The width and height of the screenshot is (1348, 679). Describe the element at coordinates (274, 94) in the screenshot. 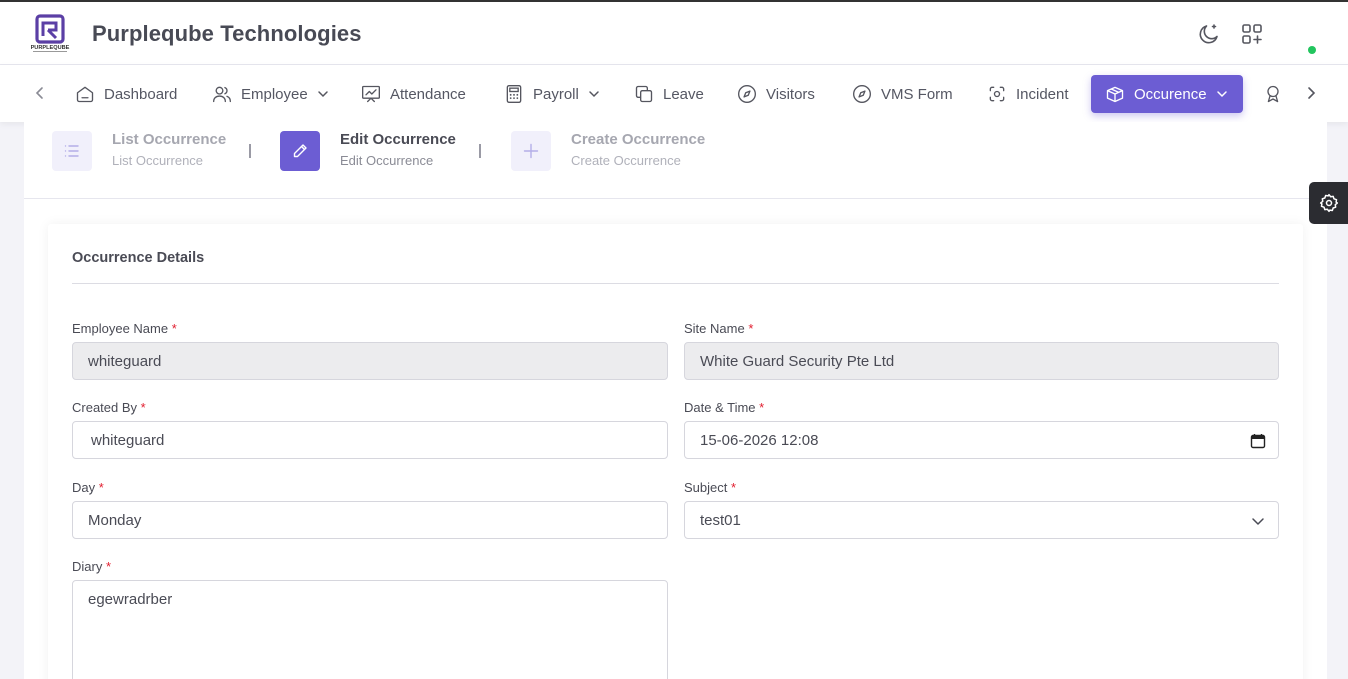

I see `nav-item-label: Employee` at that location.